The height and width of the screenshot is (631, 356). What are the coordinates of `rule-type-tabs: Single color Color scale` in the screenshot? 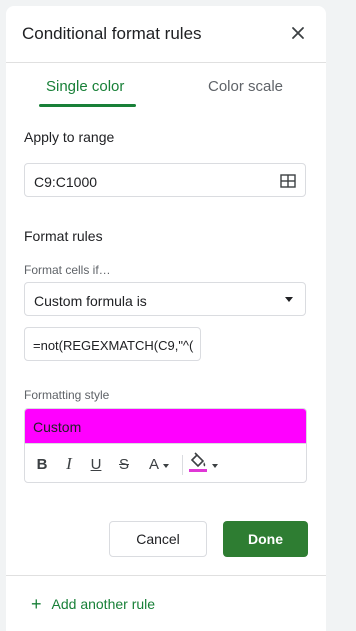 It's located at (166, 86).